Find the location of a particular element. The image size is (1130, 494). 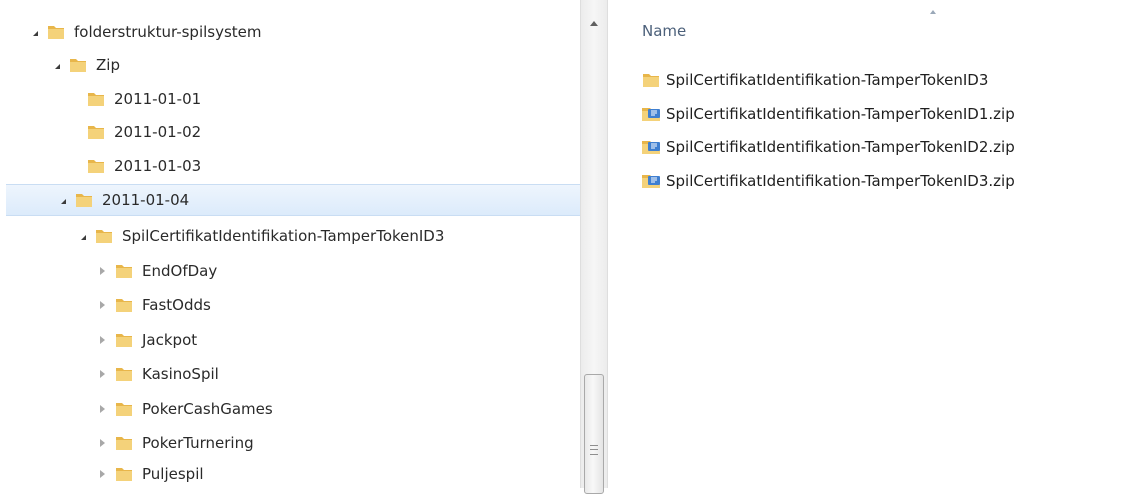

tree-item-label: folderstruktur-spilsystem is located at coordinates (168, 32).